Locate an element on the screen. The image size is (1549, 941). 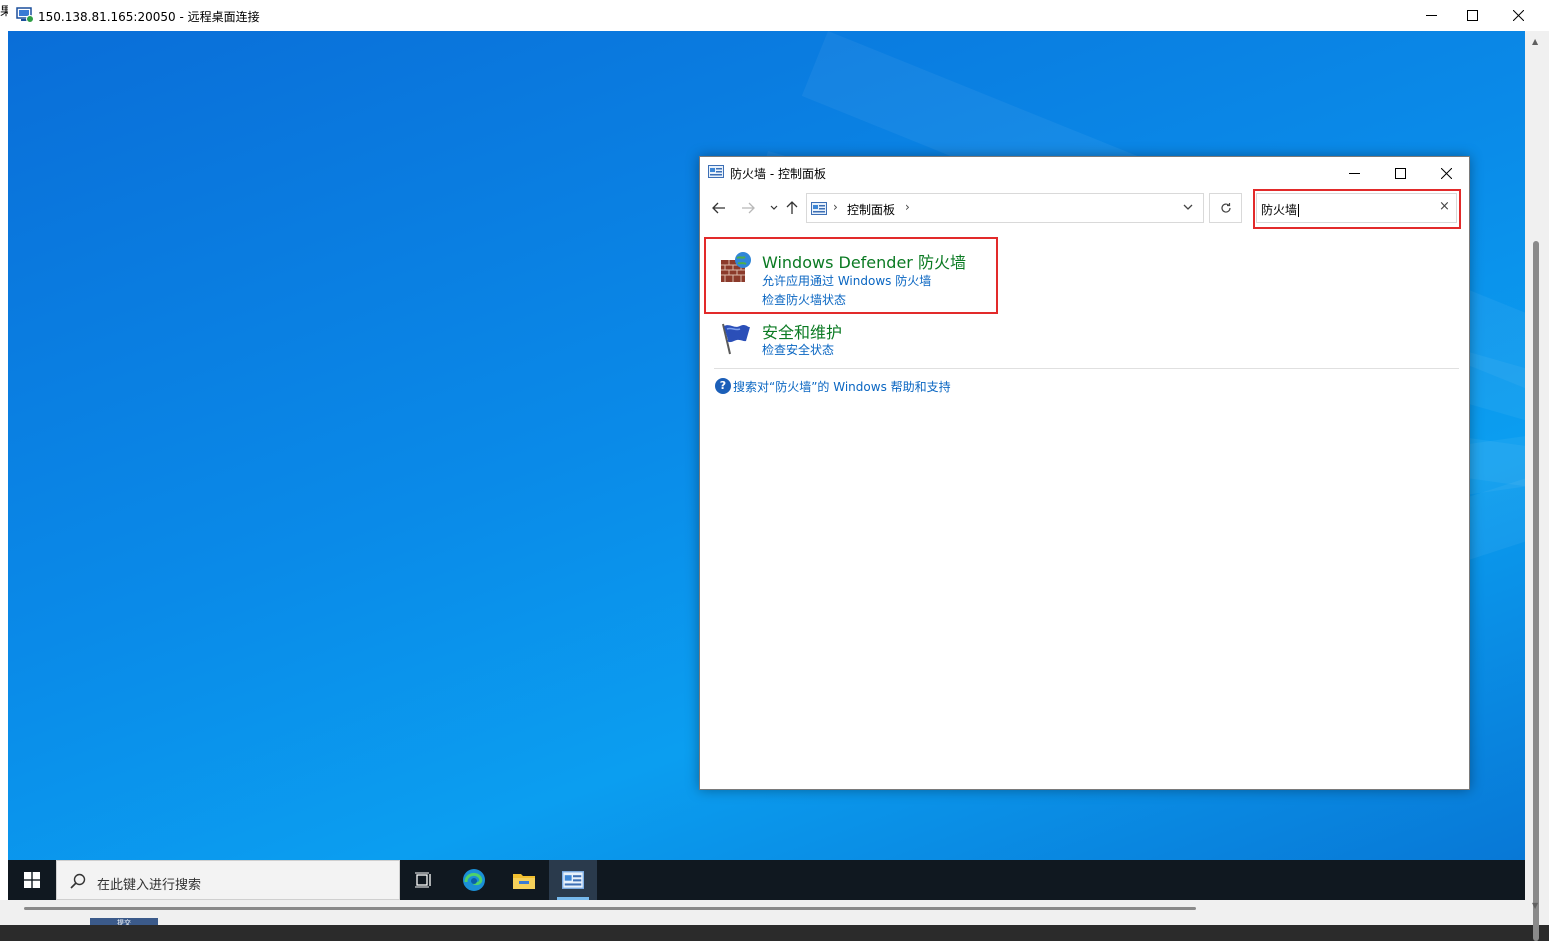
windows-logo-icon is located at coordinates (32, 880).